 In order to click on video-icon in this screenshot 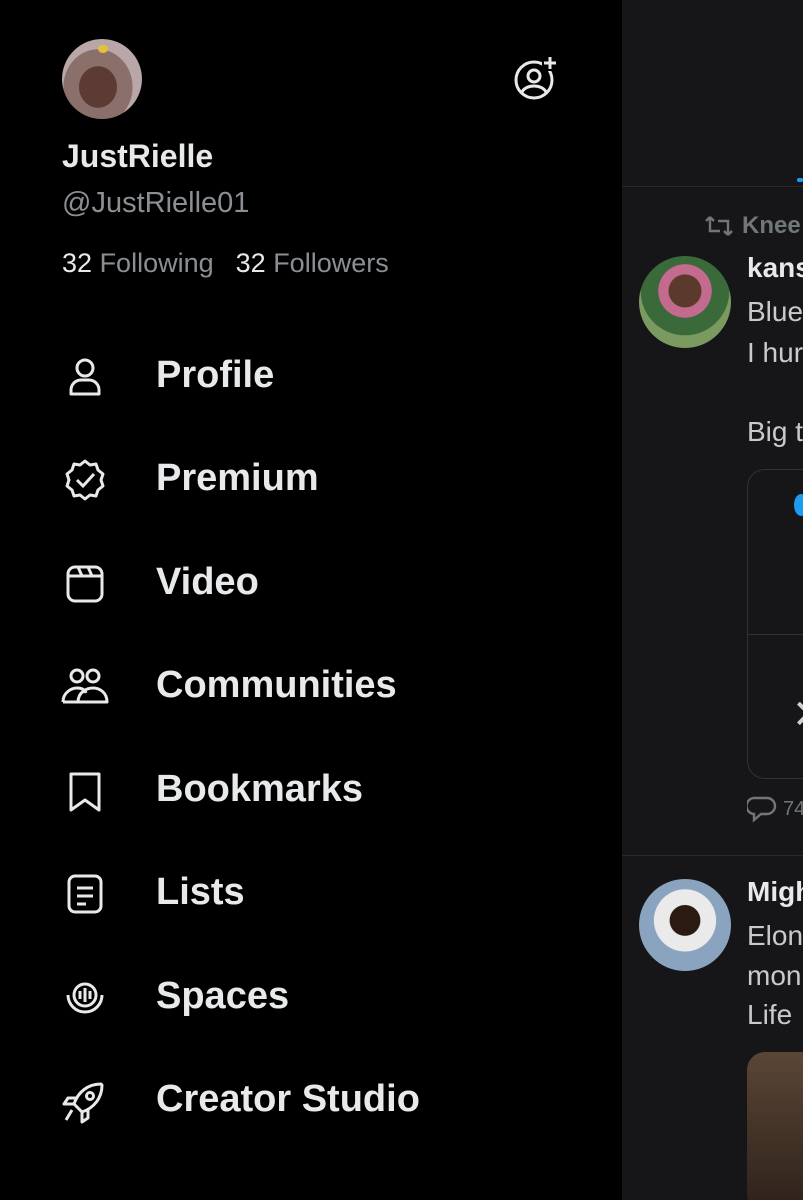, I will do `click(85, 584)`.